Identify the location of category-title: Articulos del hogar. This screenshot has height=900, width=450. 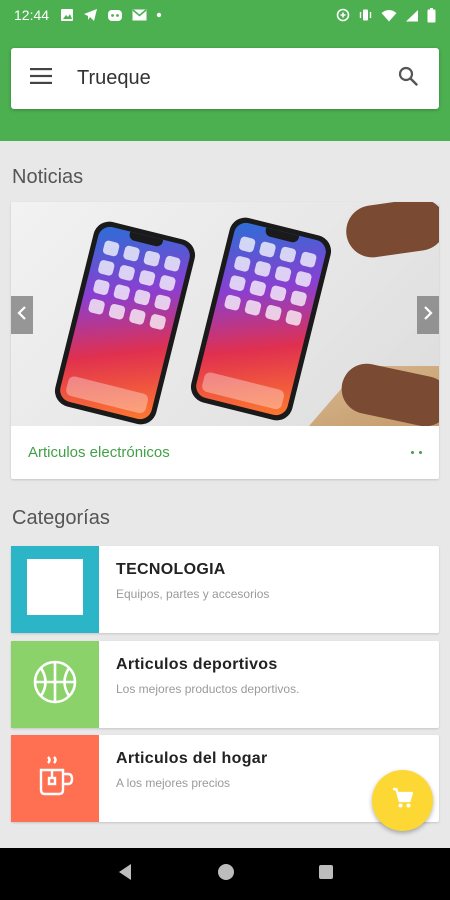
(192, 758).